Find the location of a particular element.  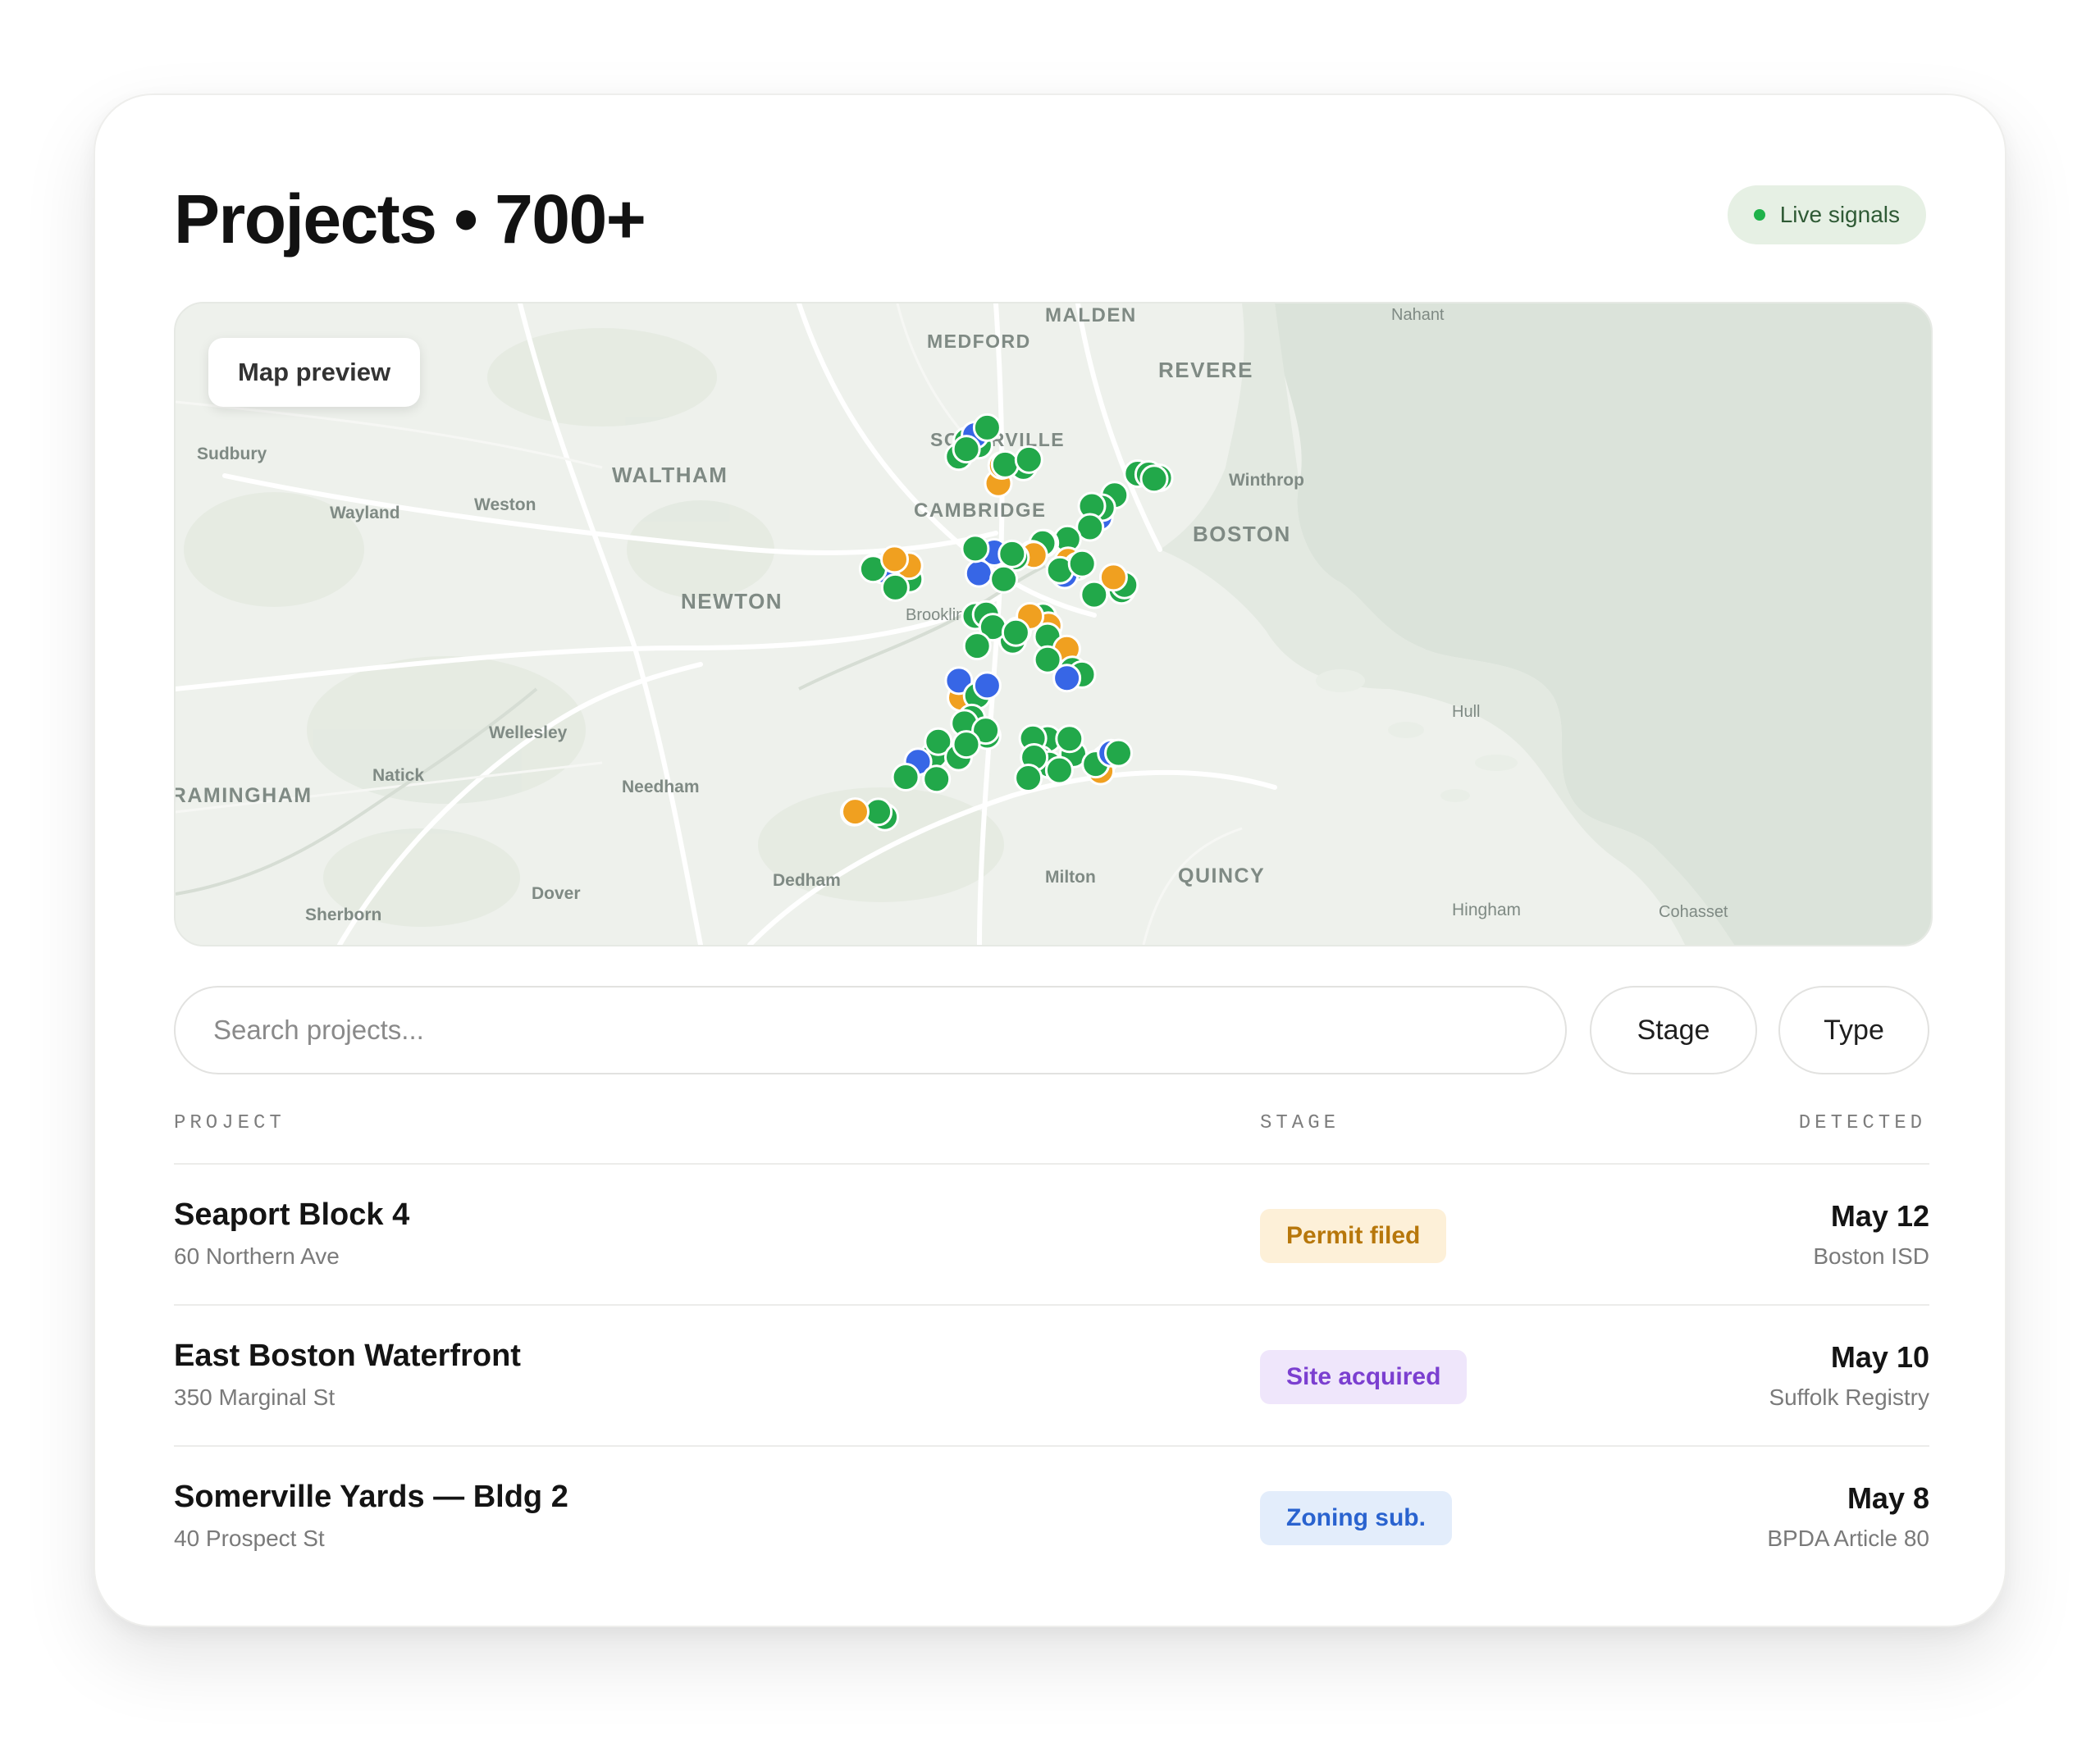

stage-filter-button: Stage is located at coordinates (1674, 1030).